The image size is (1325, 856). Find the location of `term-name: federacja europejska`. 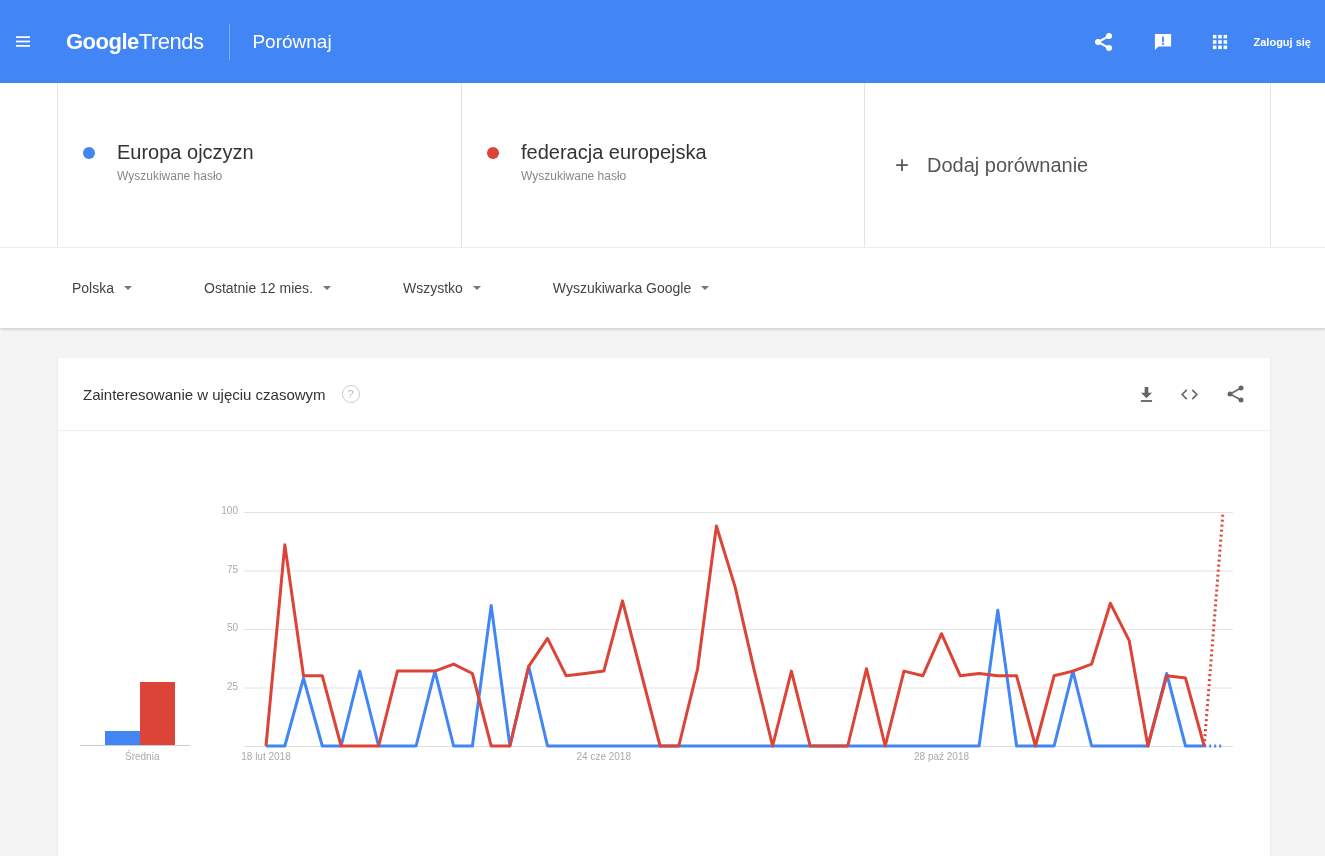

term-name: federacja europejska is located at coordinates (614, 152).